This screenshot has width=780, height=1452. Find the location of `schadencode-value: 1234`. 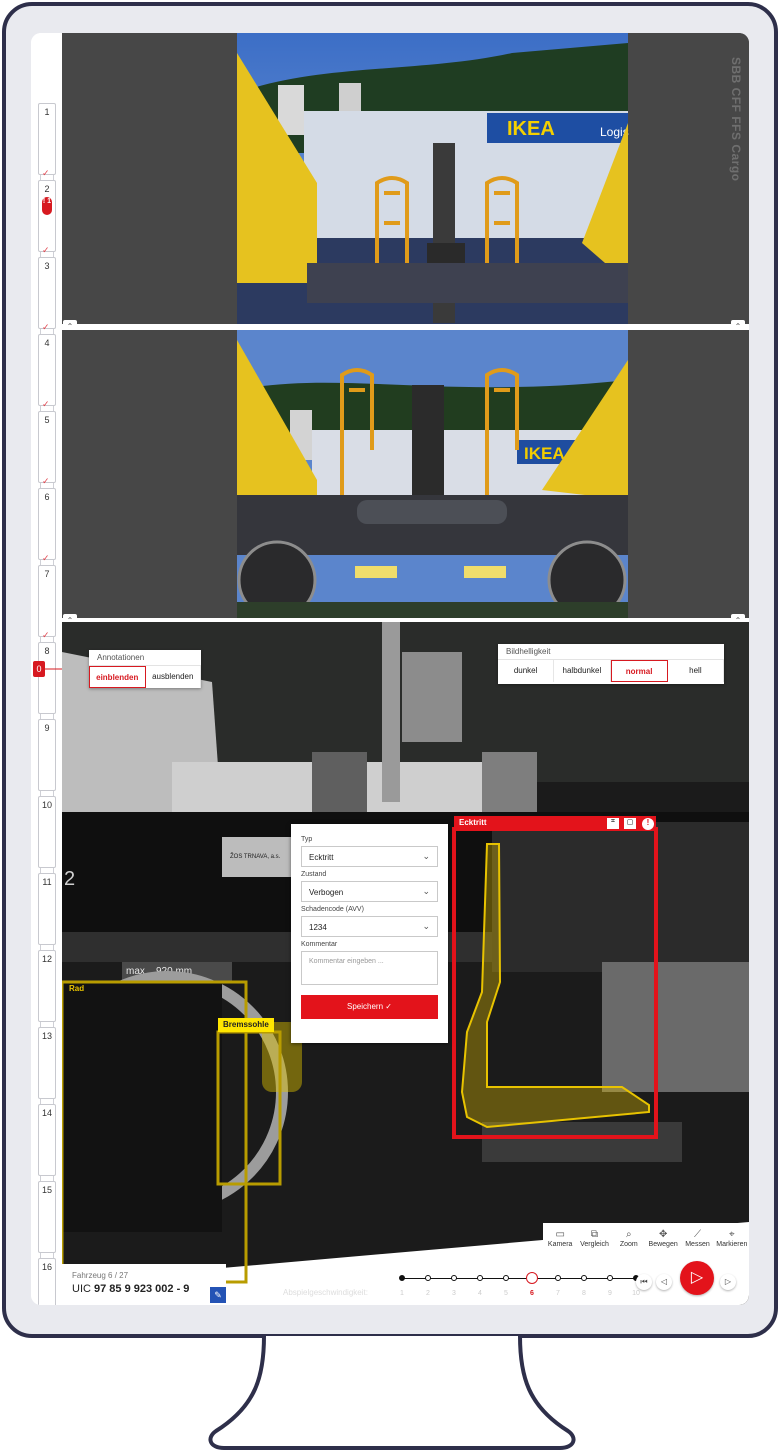

schadencode-value: 1234 is located at coordinates (318, 927).